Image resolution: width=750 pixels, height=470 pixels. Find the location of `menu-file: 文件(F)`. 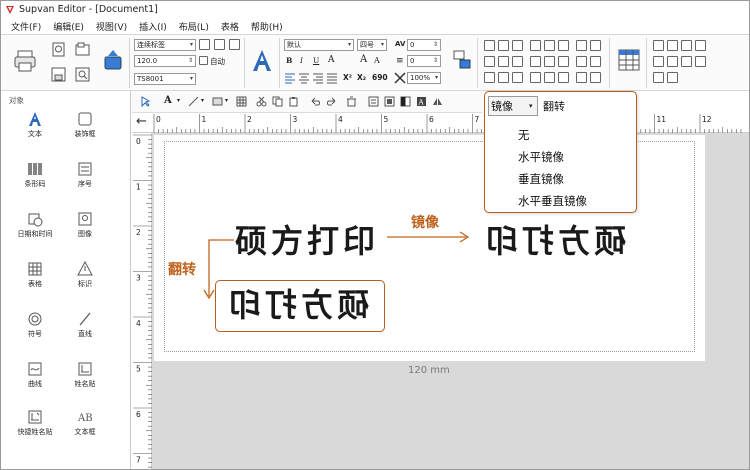

menu-file: 文件(F) is located at coordinates (26, 26).